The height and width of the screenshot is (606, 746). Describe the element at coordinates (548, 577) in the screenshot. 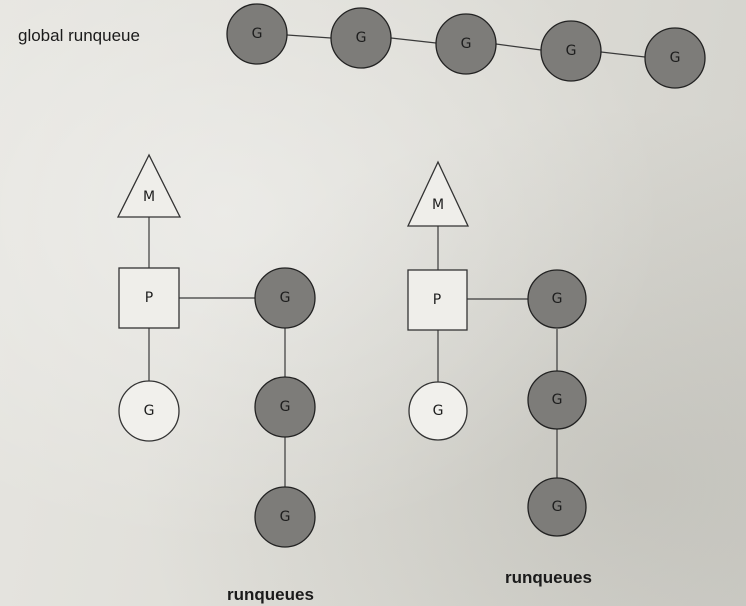

I see `runqueues-label-right: runqueues` at that location.